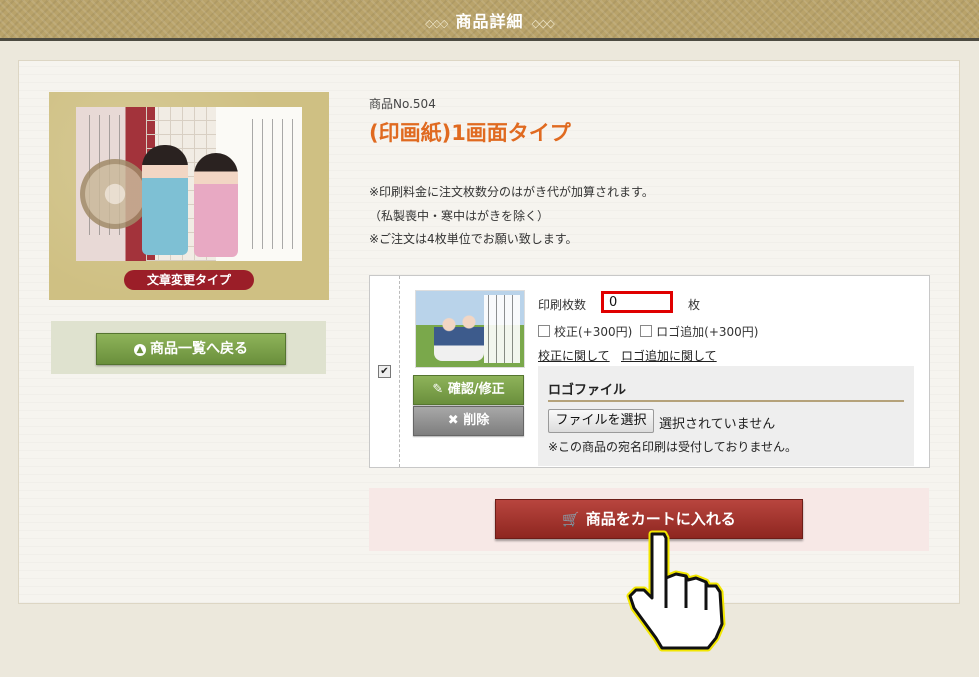 Image resolution: width=979 pixels, height=677 pixels. Describe the element at coordinates (402, 104) in the screenshot. I see `product-number: 商品No.504` at that location.